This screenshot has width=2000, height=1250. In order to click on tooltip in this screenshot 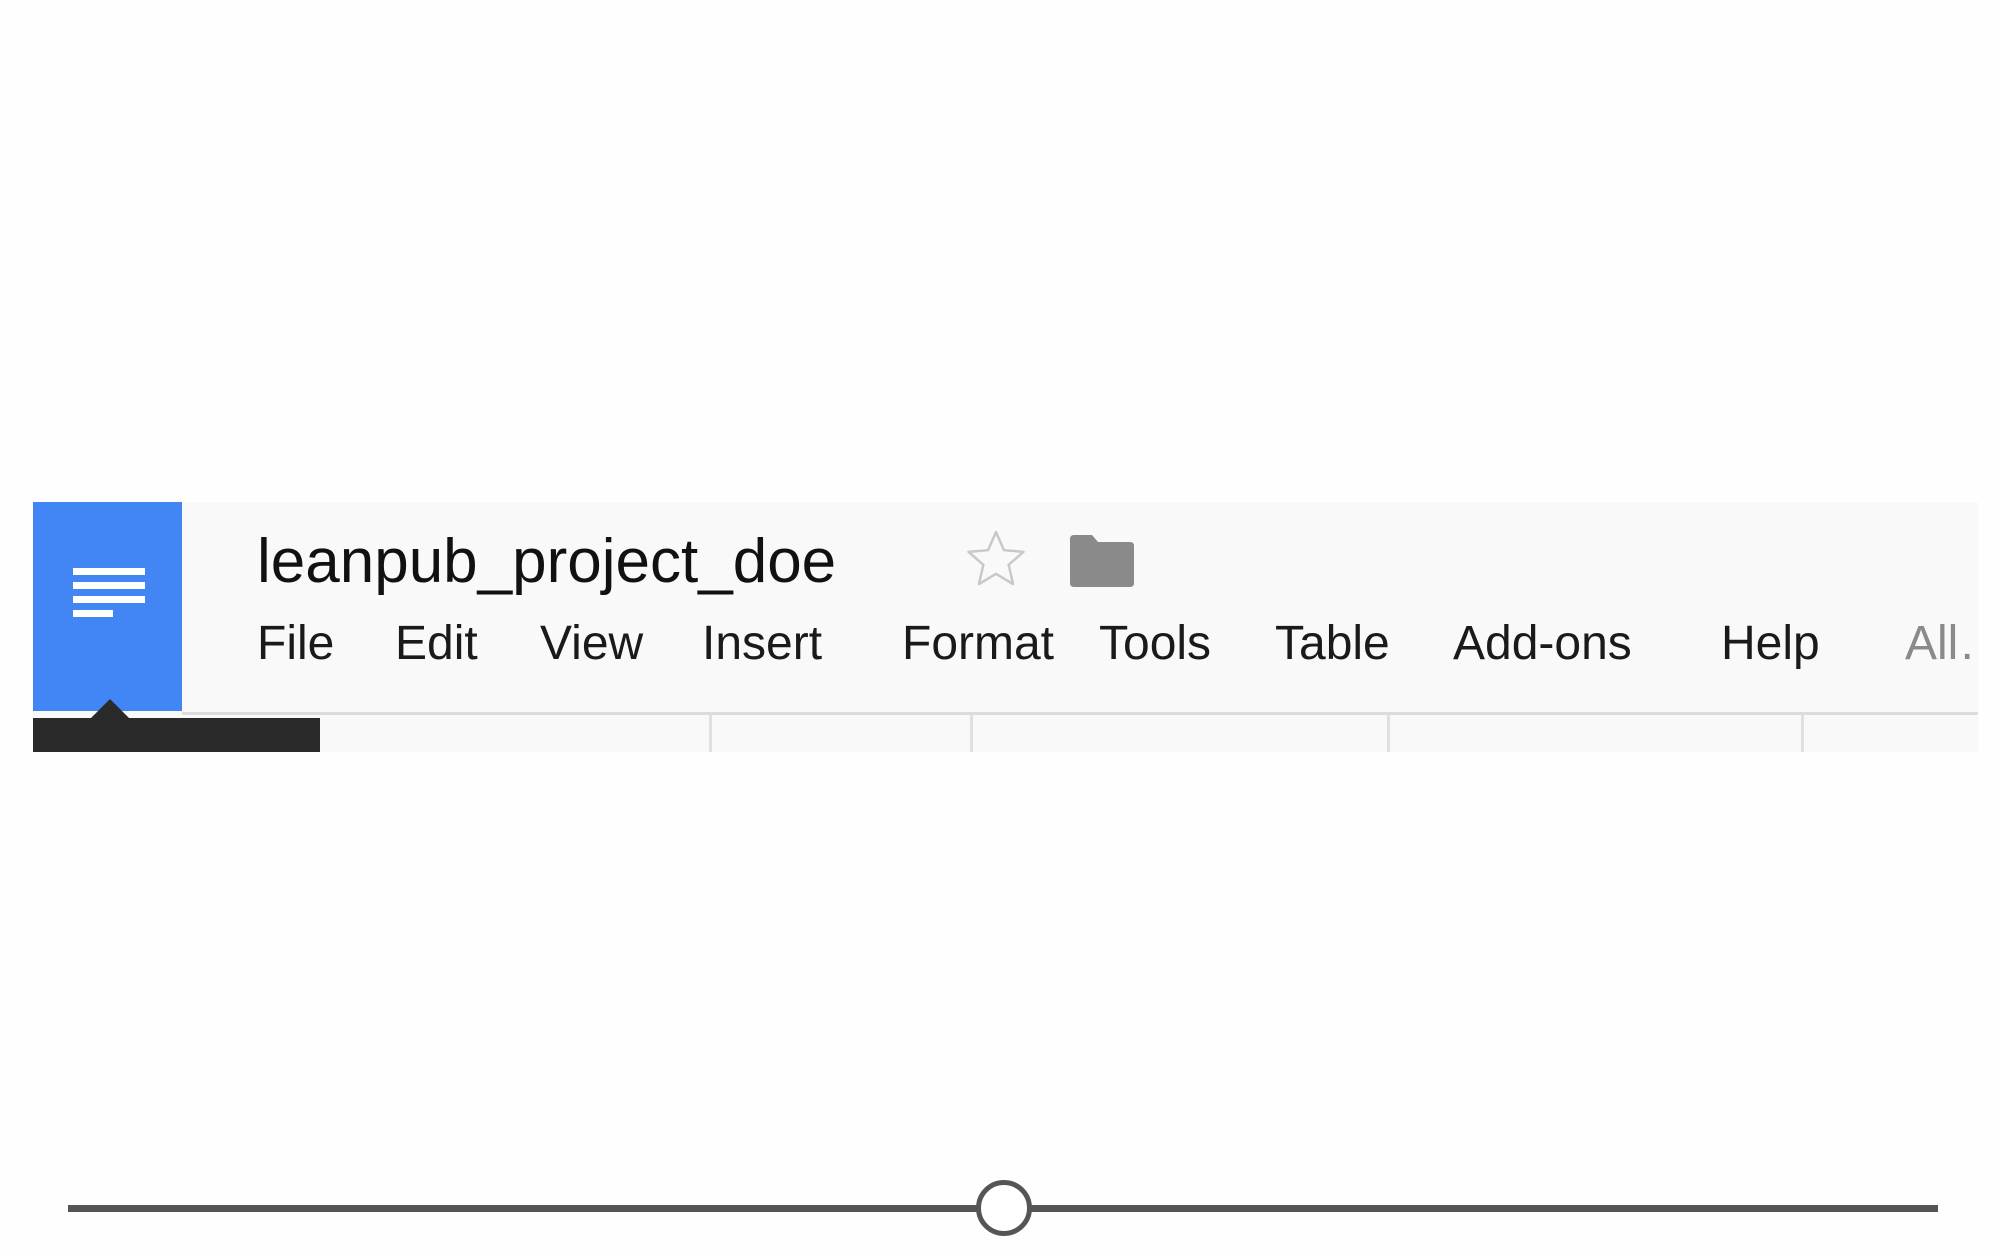, I will do `click(176, 735)`.